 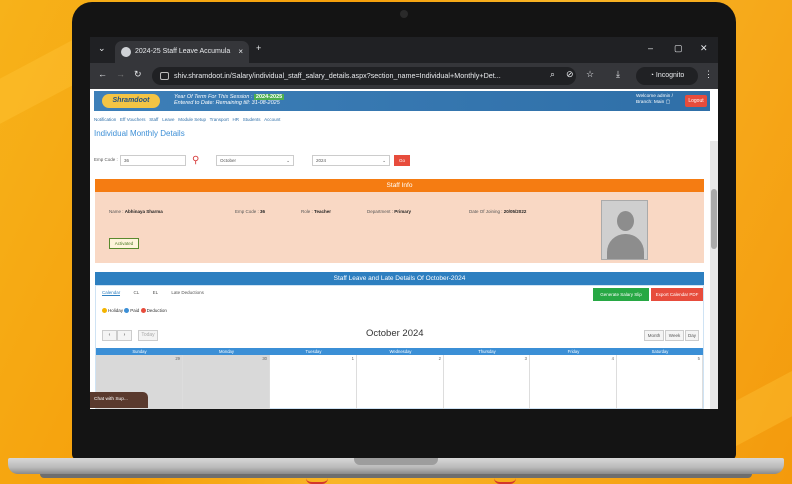 What do you see at coordinates (187, 292) in the screenshot?
I see `tab-late-deductions: Late Deductions` at bounding box center [187, 292].